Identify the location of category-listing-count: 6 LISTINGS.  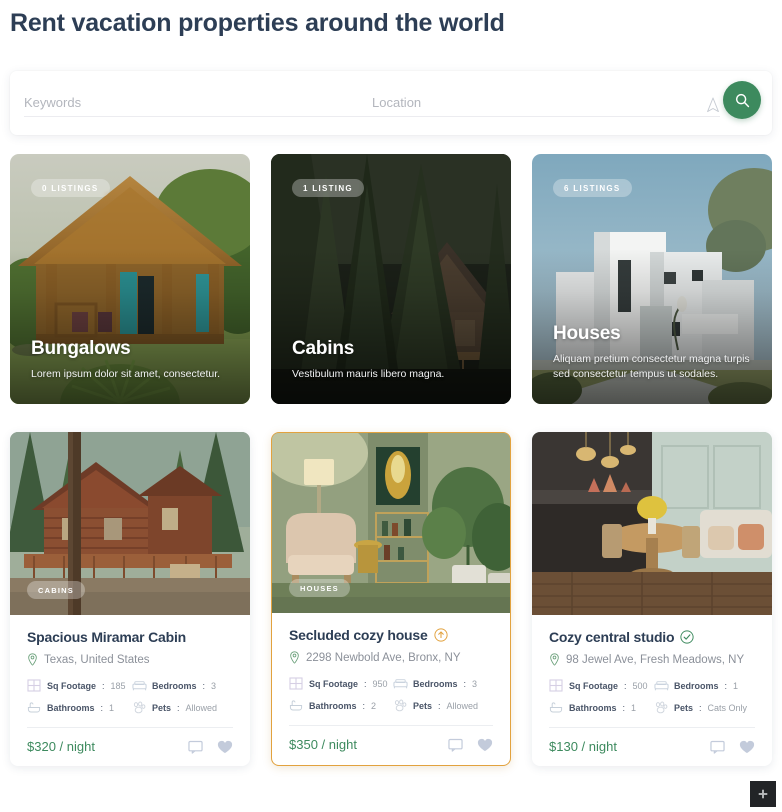
(592, 188).